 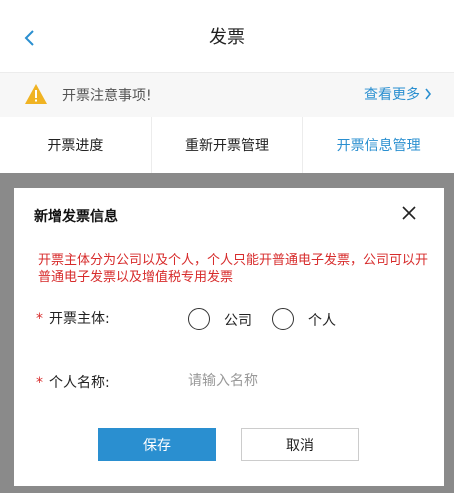 I want to click on cancel-button: 取消, so click(x=300, y=444).